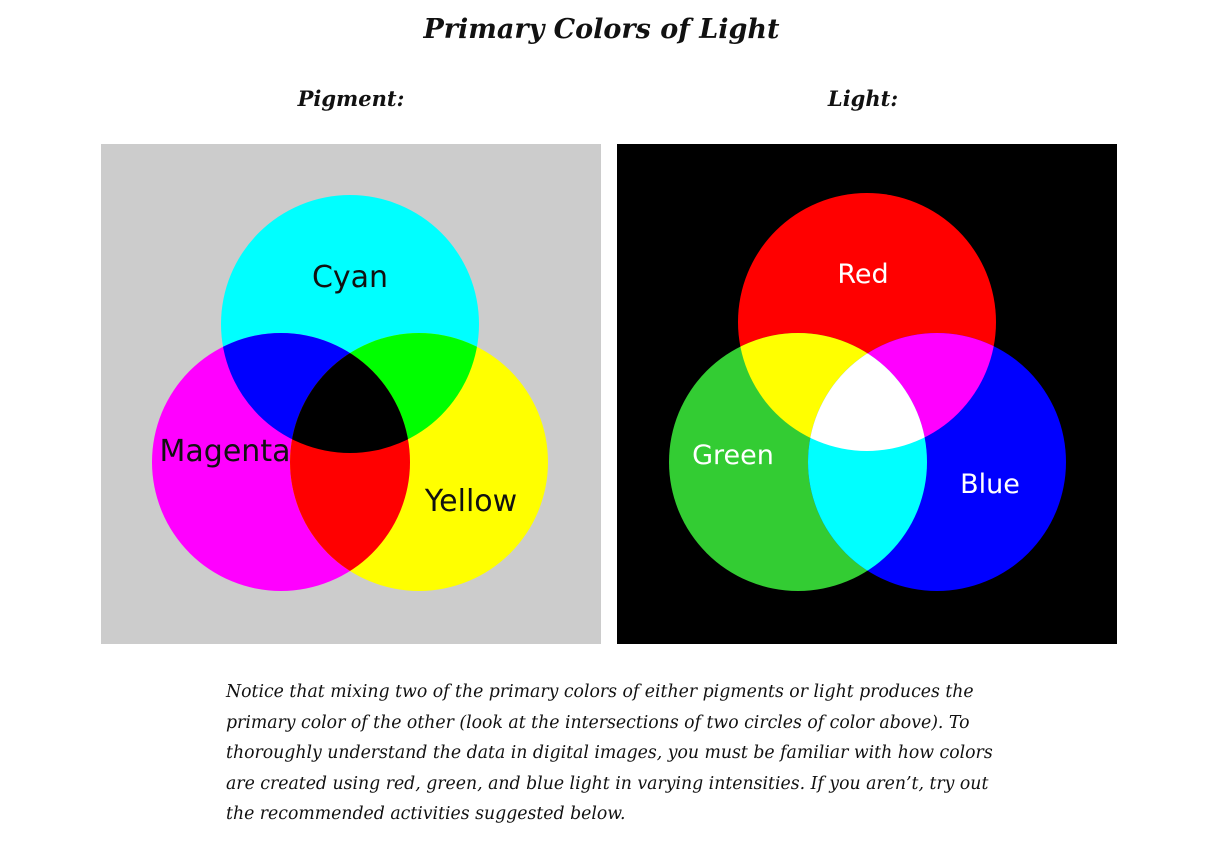 This screenshot has height=846, width=1216. Describe the element at coordinates (225, 451) in the screenshot. I see `magenta-label: Magenta` at that location.